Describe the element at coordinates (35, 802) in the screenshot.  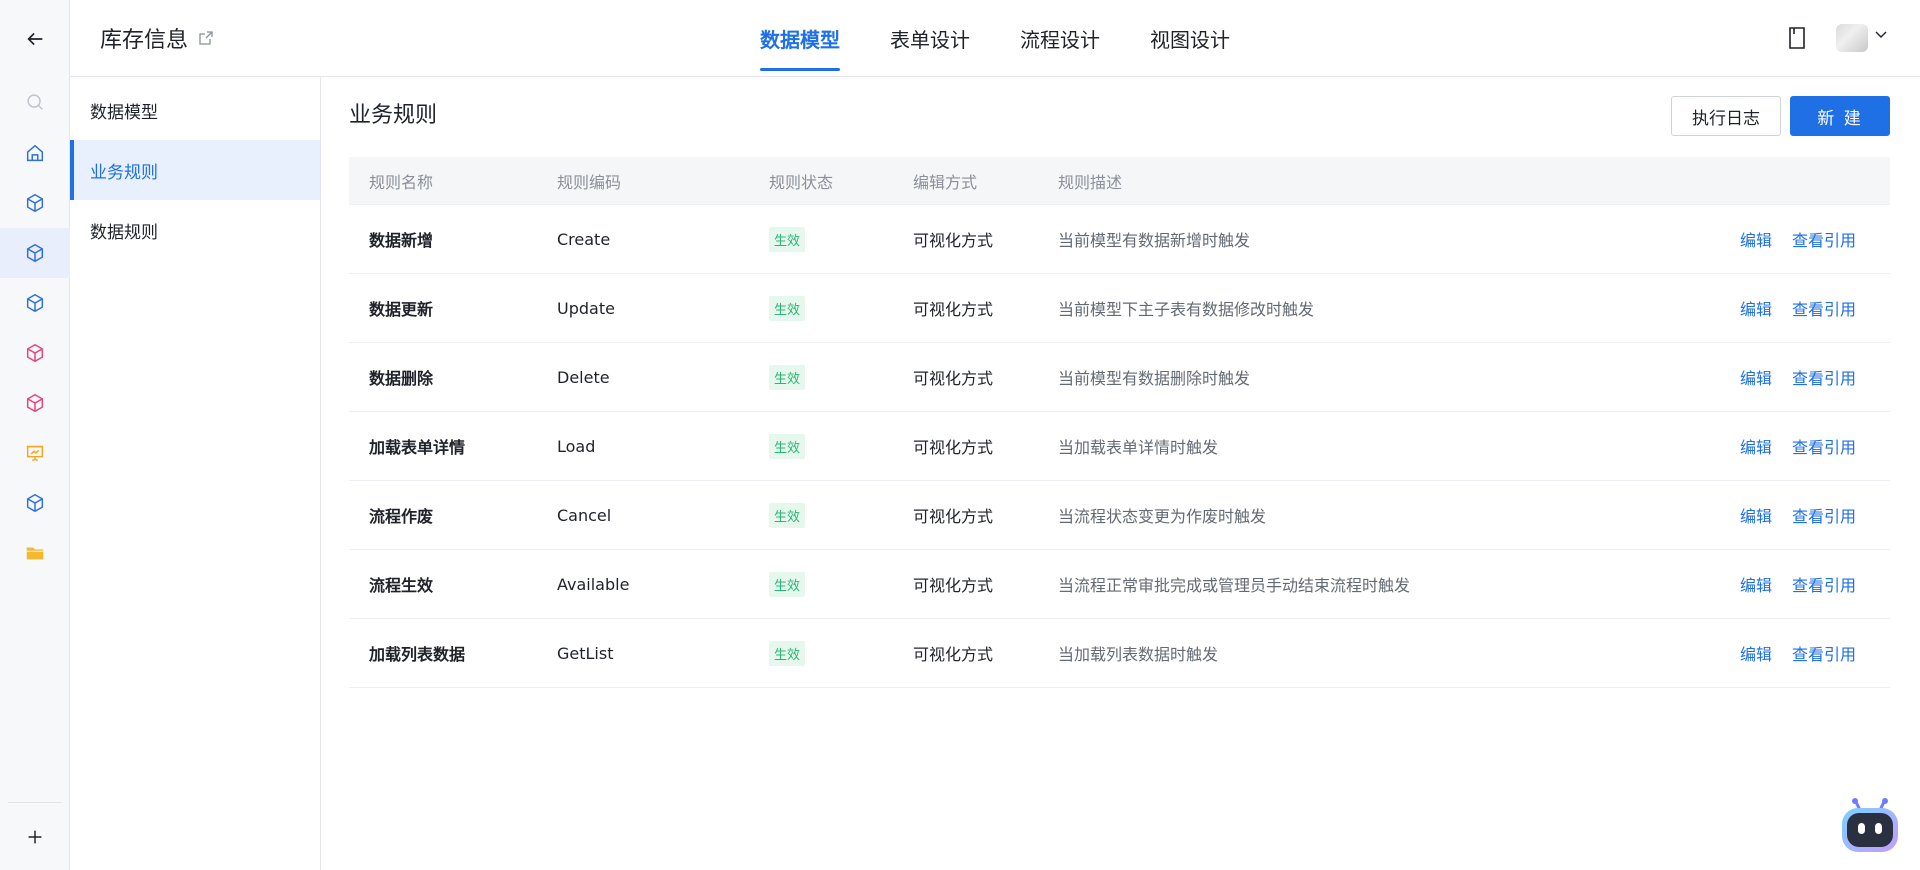
I see `rail-divider` at that location.